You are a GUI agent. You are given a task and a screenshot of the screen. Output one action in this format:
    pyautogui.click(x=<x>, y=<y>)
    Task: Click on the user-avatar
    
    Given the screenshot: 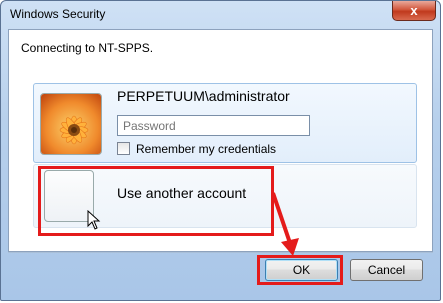 What is the action you would take?
    pyautogui.click(x=71, y=124)
    